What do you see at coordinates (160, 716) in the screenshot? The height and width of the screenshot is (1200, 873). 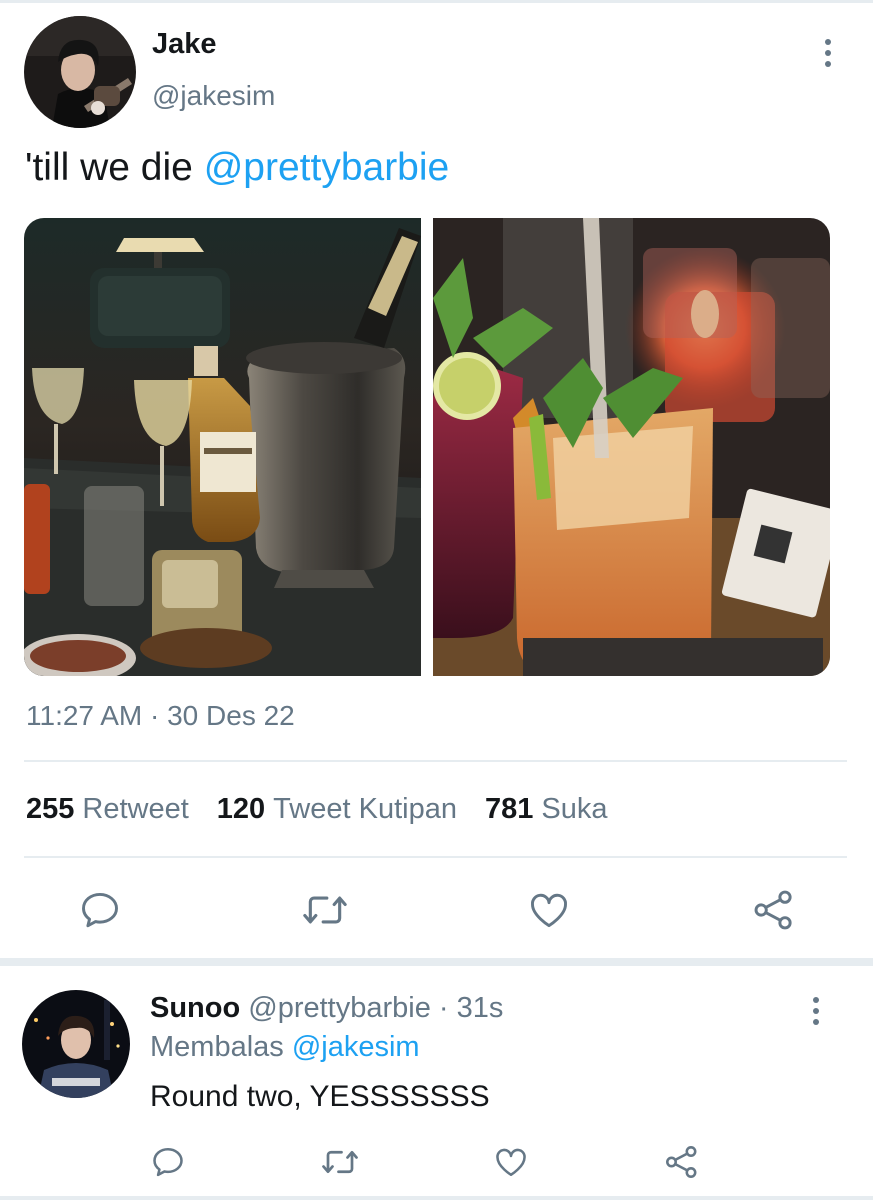 I see `tweet-timestamp: 11:27 AM · 30 Des 22` at bounding box center [160, 716].